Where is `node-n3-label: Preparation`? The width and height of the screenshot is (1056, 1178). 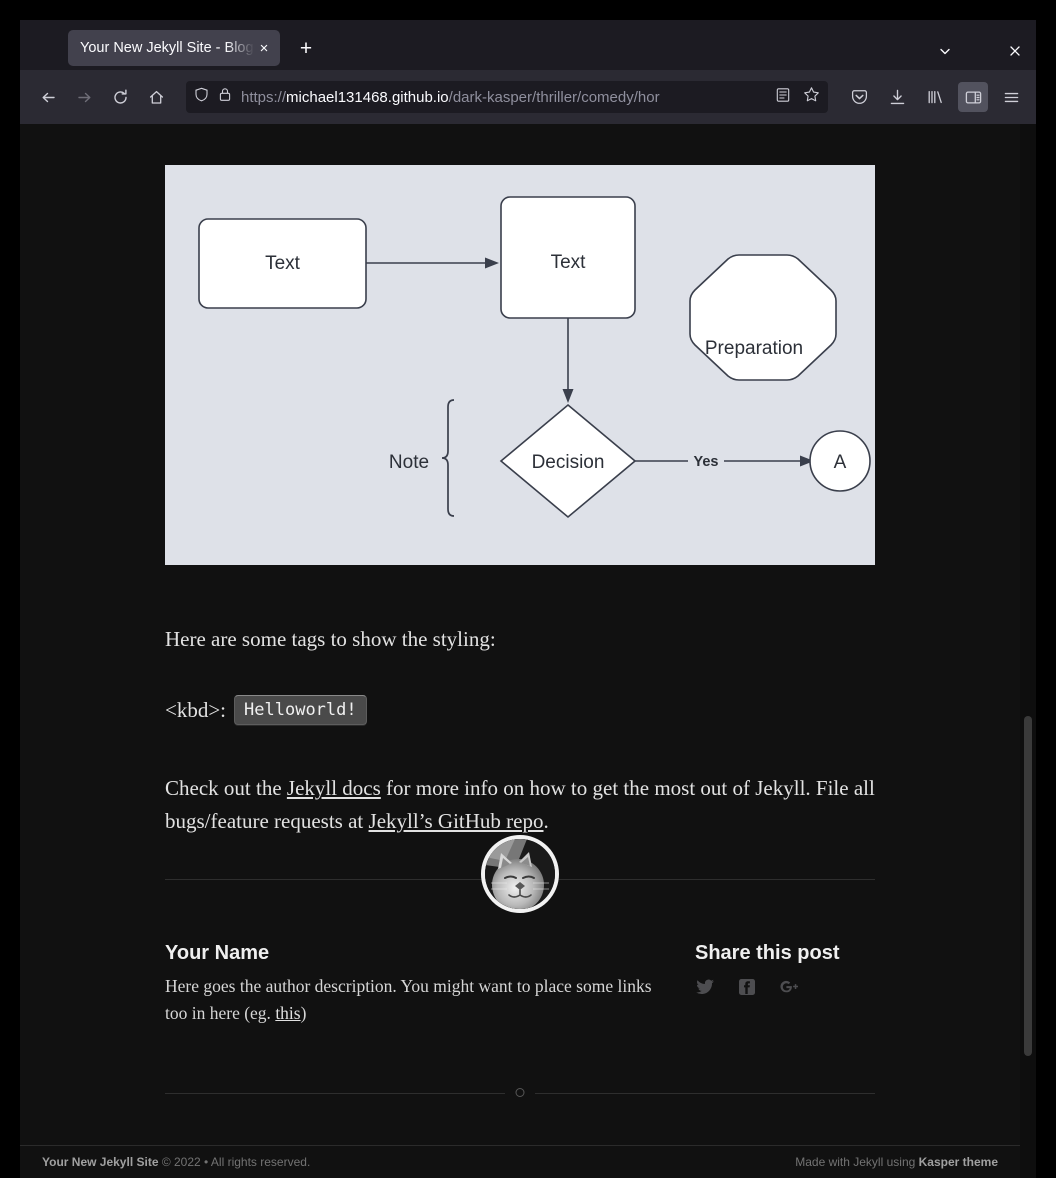
node-n3-label: Preparation is located at coordinates (754, 348).